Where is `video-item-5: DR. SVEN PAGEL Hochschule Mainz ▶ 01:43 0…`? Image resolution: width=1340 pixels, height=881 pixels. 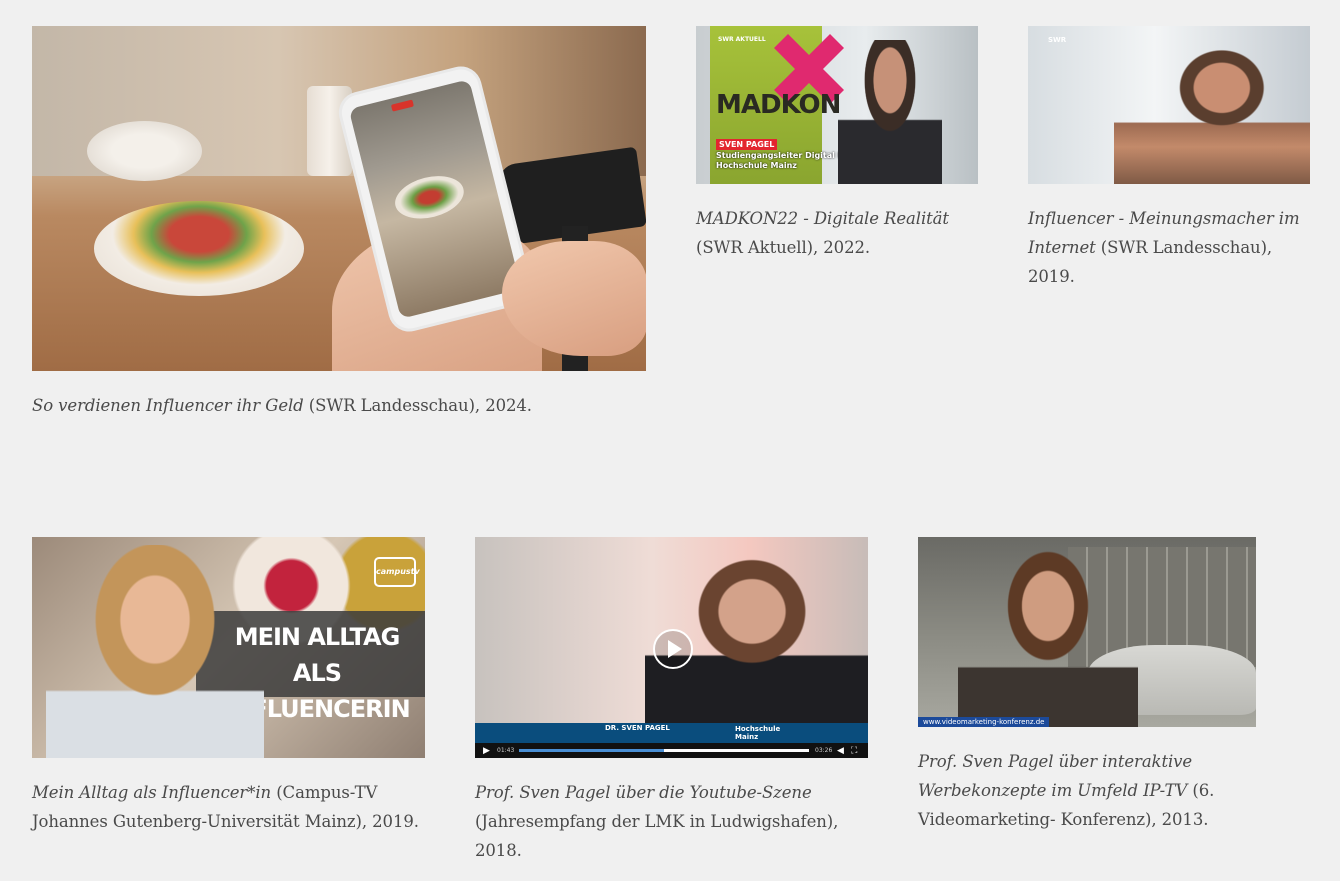 video-item-5: DR. SVEN PAGEL Hochschule Mainz ▶ 01:43 0… is located at coordinates (675, 701).